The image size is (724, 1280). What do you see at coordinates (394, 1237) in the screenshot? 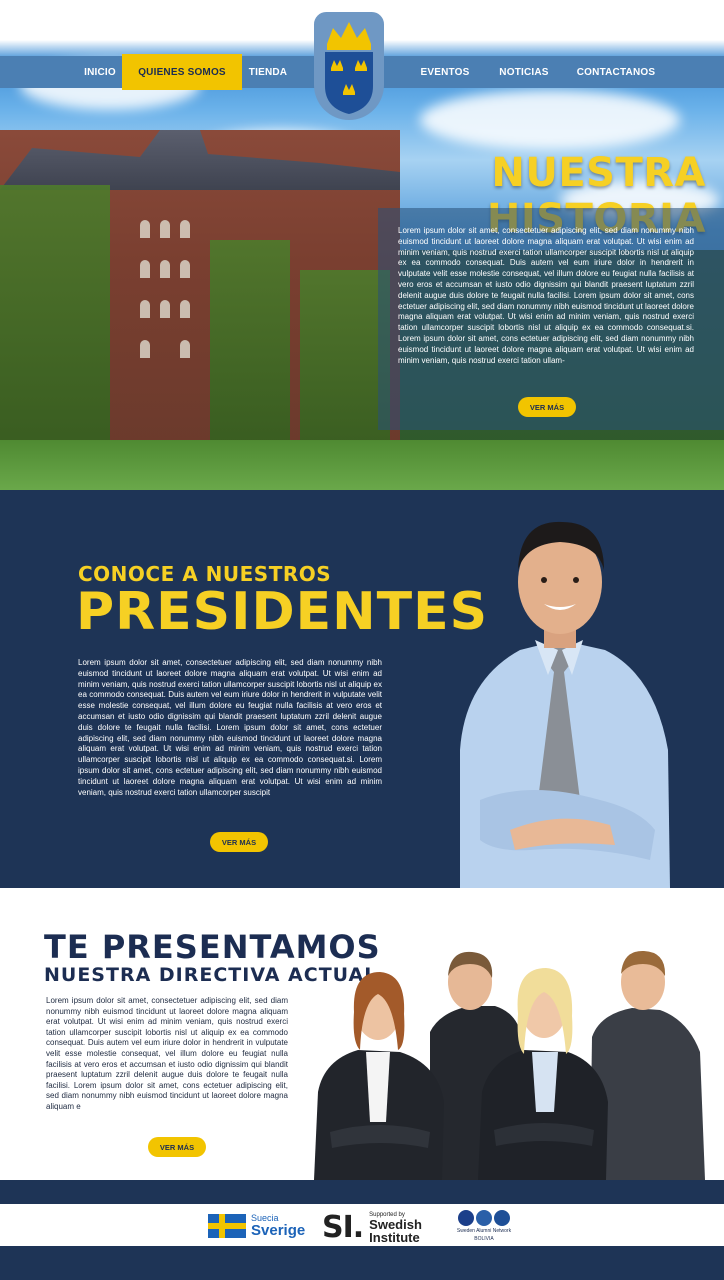
I see `si-name-line2: Institute` at bounding box center [394, 1237].